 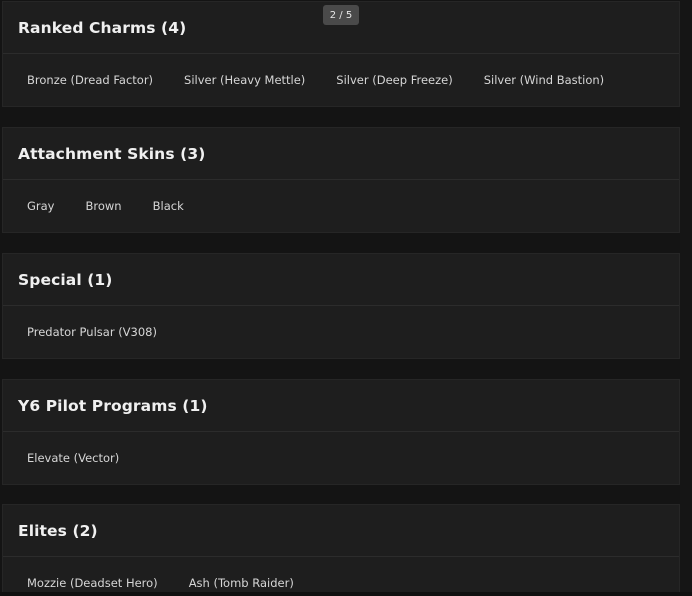 What do you see at coordinates (341, 332) in the screenshot?
I see `section-items: Predator Pulsar (V308)` at bounding box center [341, 332].